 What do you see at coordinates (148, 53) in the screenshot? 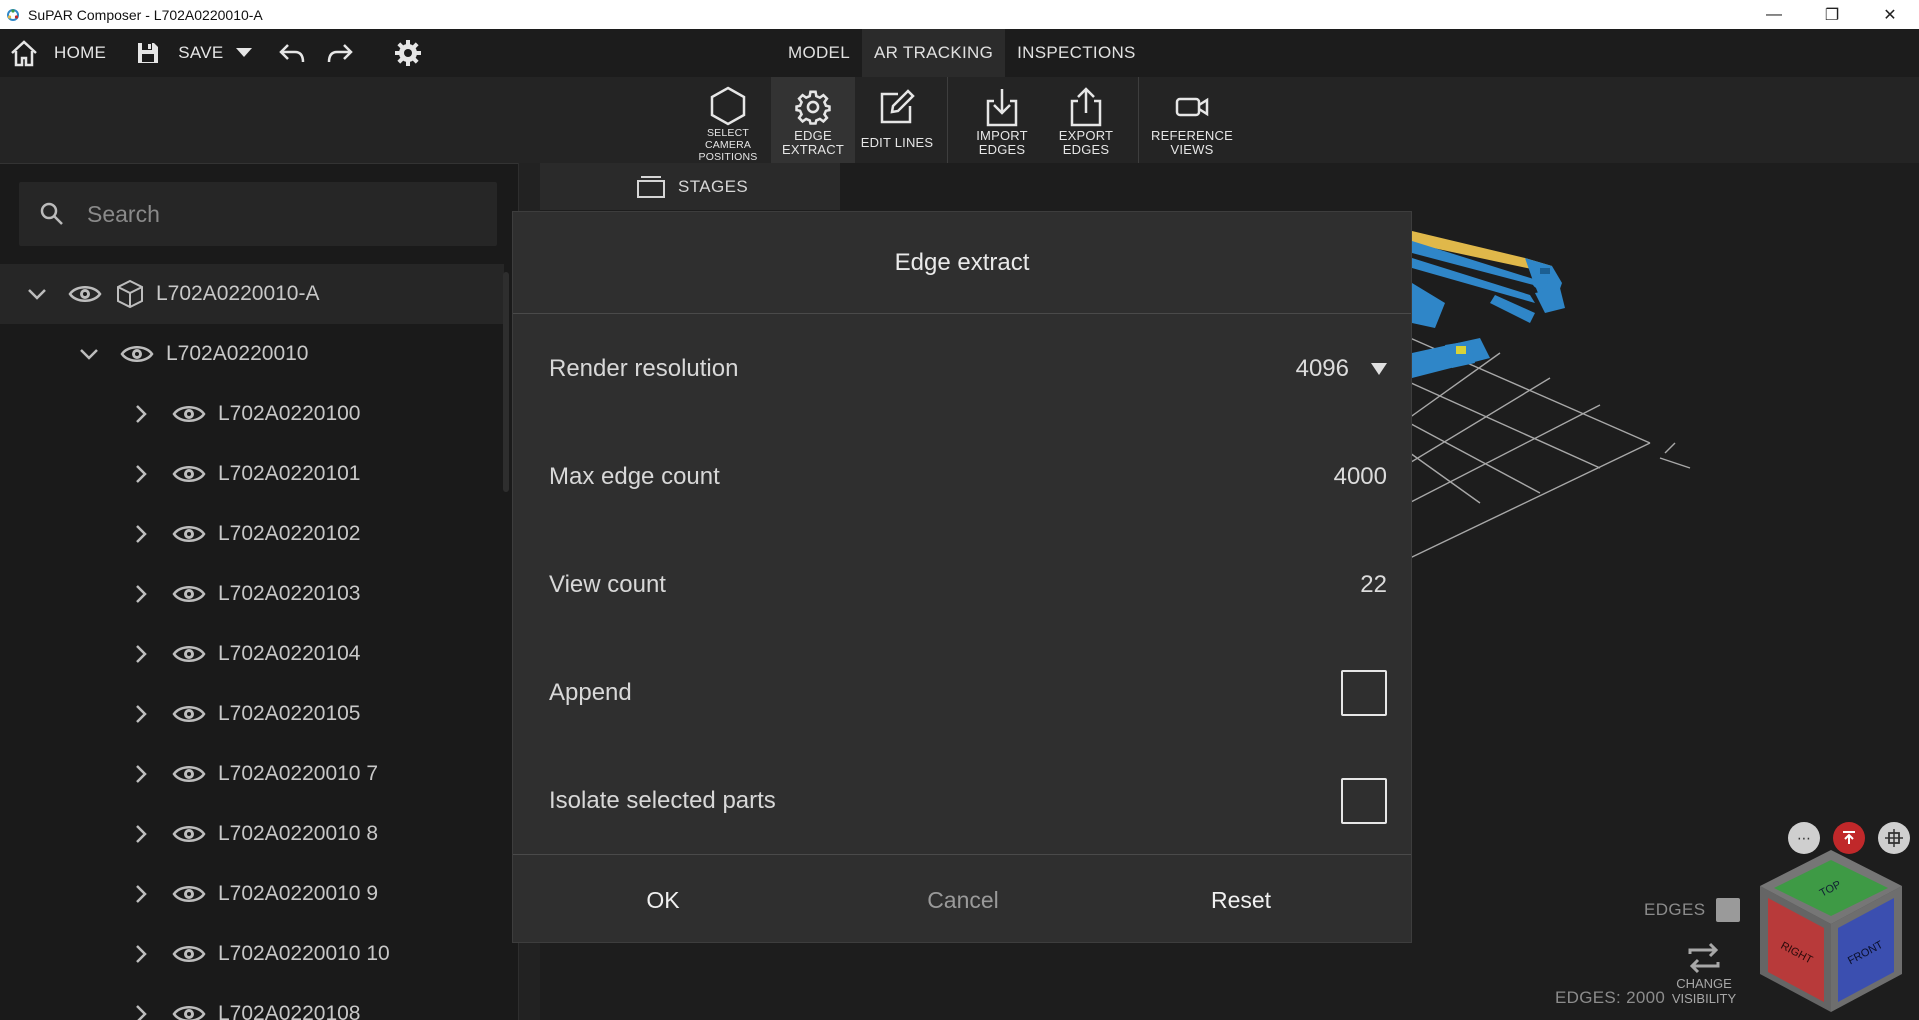
I see `save-icon-button` at bounding box center [148, 53].